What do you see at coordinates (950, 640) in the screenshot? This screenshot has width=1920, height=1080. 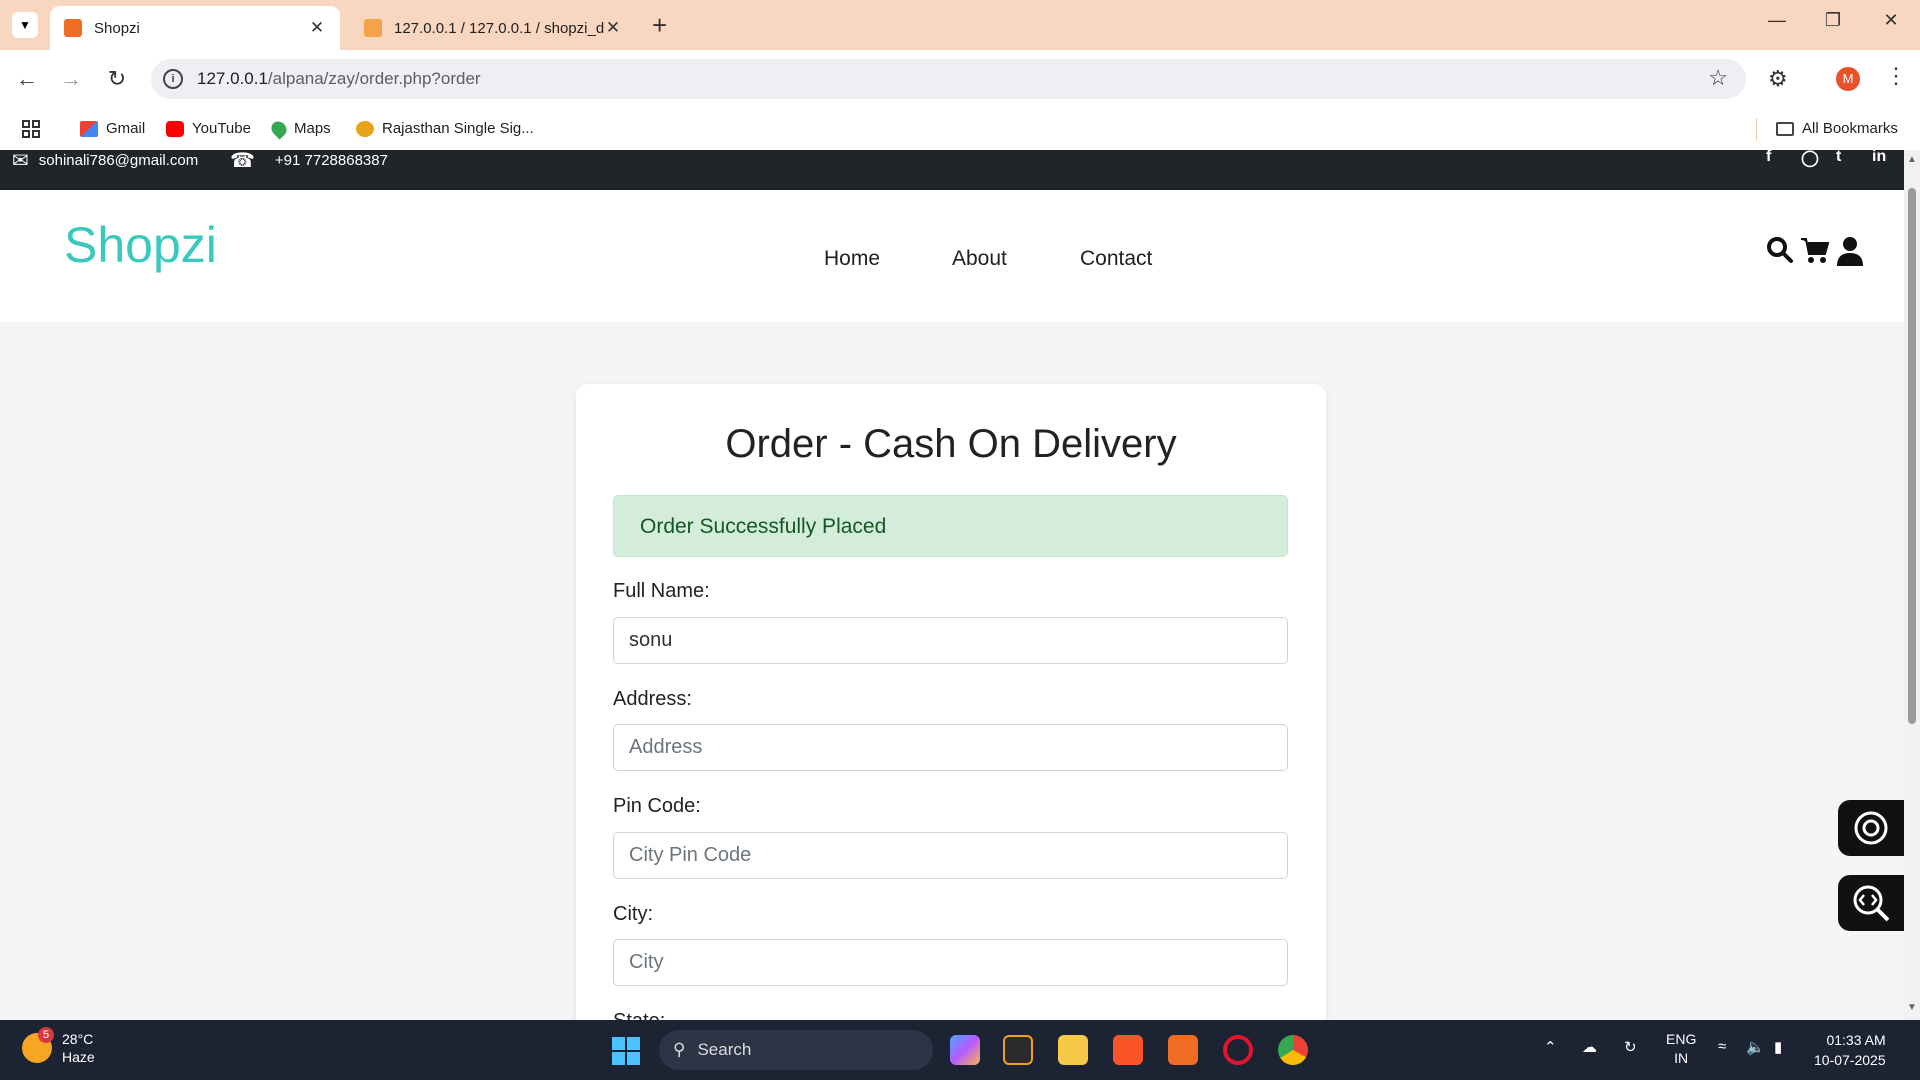 I see `full-name-input` at bounding box center [950, 640].